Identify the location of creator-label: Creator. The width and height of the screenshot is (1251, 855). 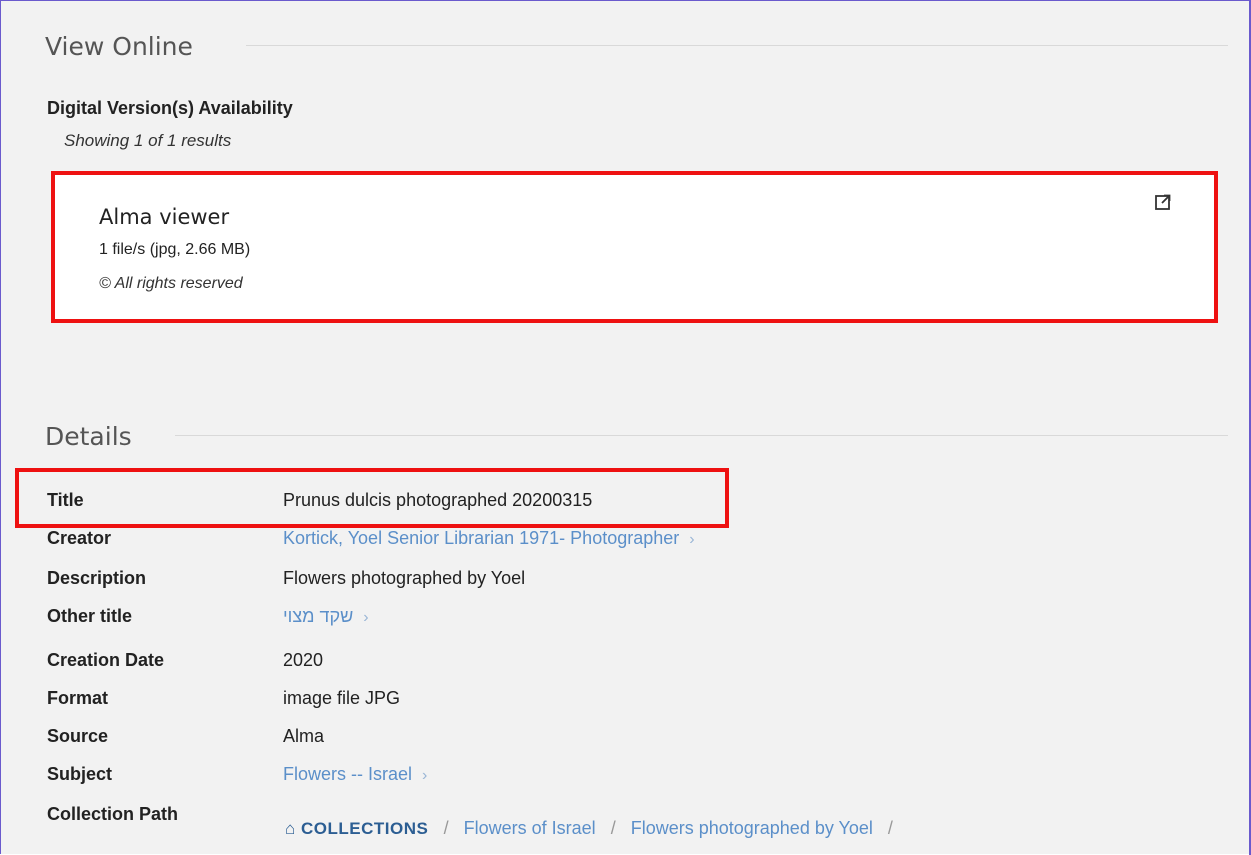
(79, 538).